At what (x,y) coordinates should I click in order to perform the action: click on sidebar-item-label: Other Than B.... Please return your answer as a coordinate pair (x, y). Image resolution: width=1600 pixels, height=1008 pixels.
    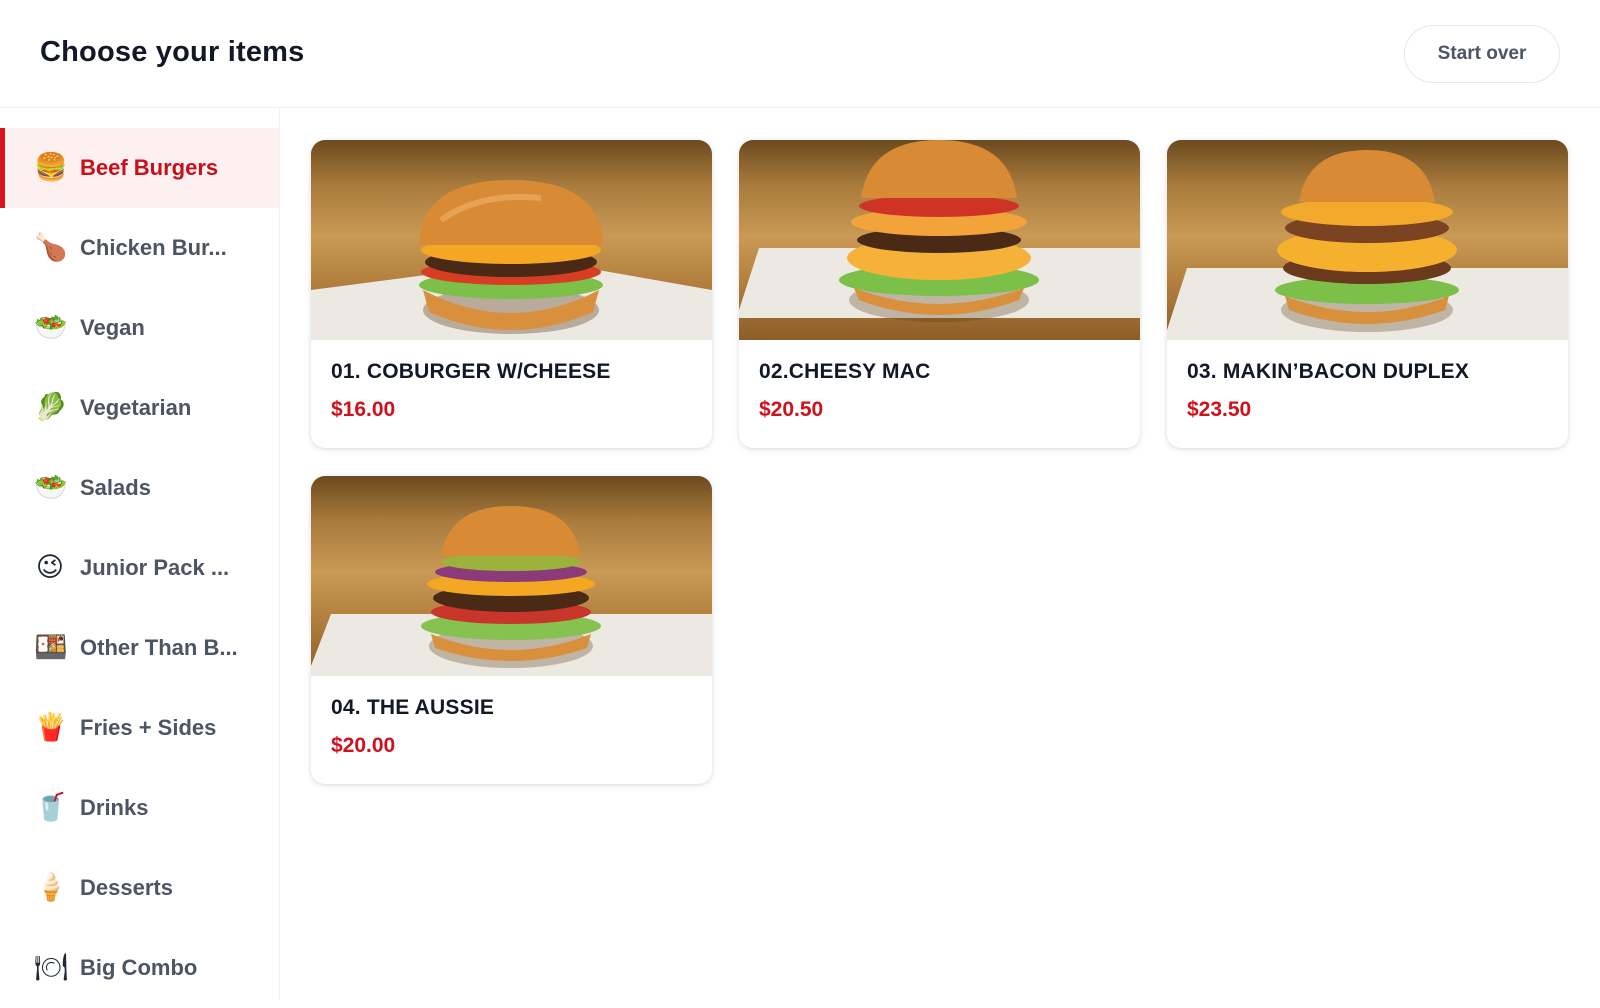
    Looking at the image, I should click on (159, 647).